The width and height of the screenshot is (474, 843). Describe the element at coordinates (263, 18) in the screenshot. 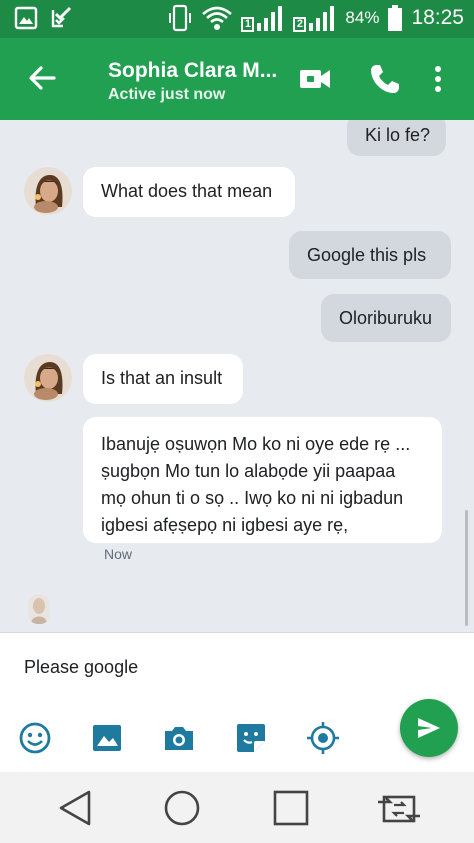

I see `signal-icon-sim1: 1` at that location.